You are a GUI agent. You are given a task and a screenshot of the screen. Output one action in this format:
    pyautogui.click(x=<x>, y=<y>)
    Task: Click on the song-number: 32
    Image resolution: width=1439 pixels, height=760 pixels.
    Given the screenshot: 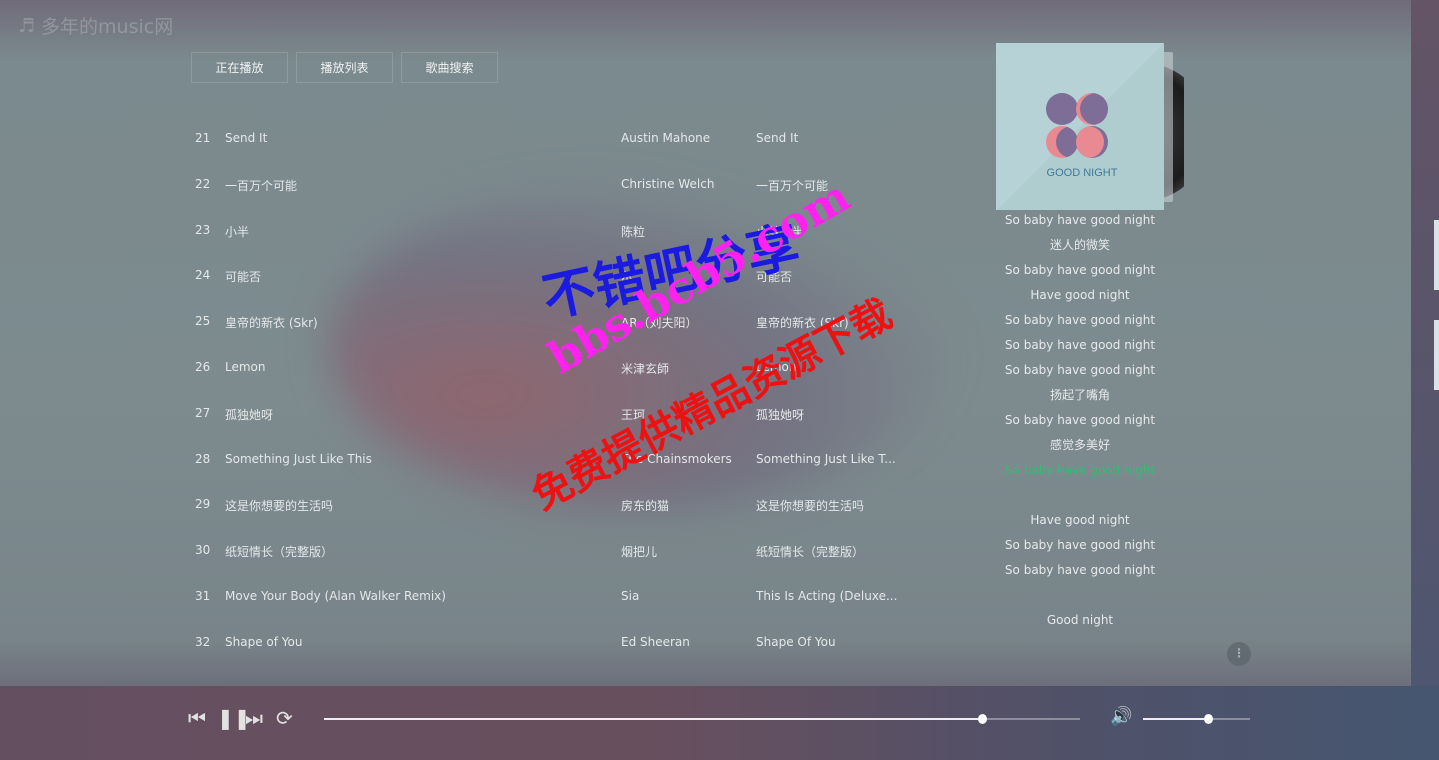 What is the action you would take?
    pyautogui.click(x=203, y=641)
    